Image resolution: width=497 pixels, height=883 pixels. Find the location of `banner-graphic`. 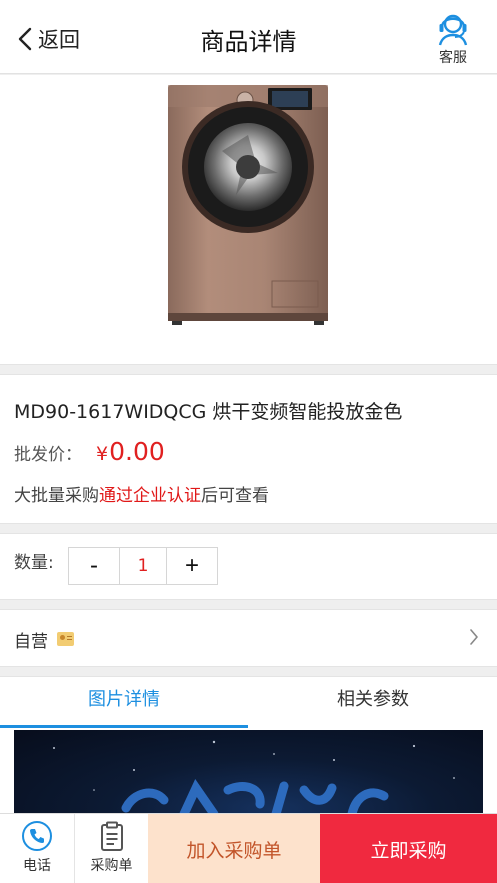

banner-graphic is located at coordinates (254, 779).